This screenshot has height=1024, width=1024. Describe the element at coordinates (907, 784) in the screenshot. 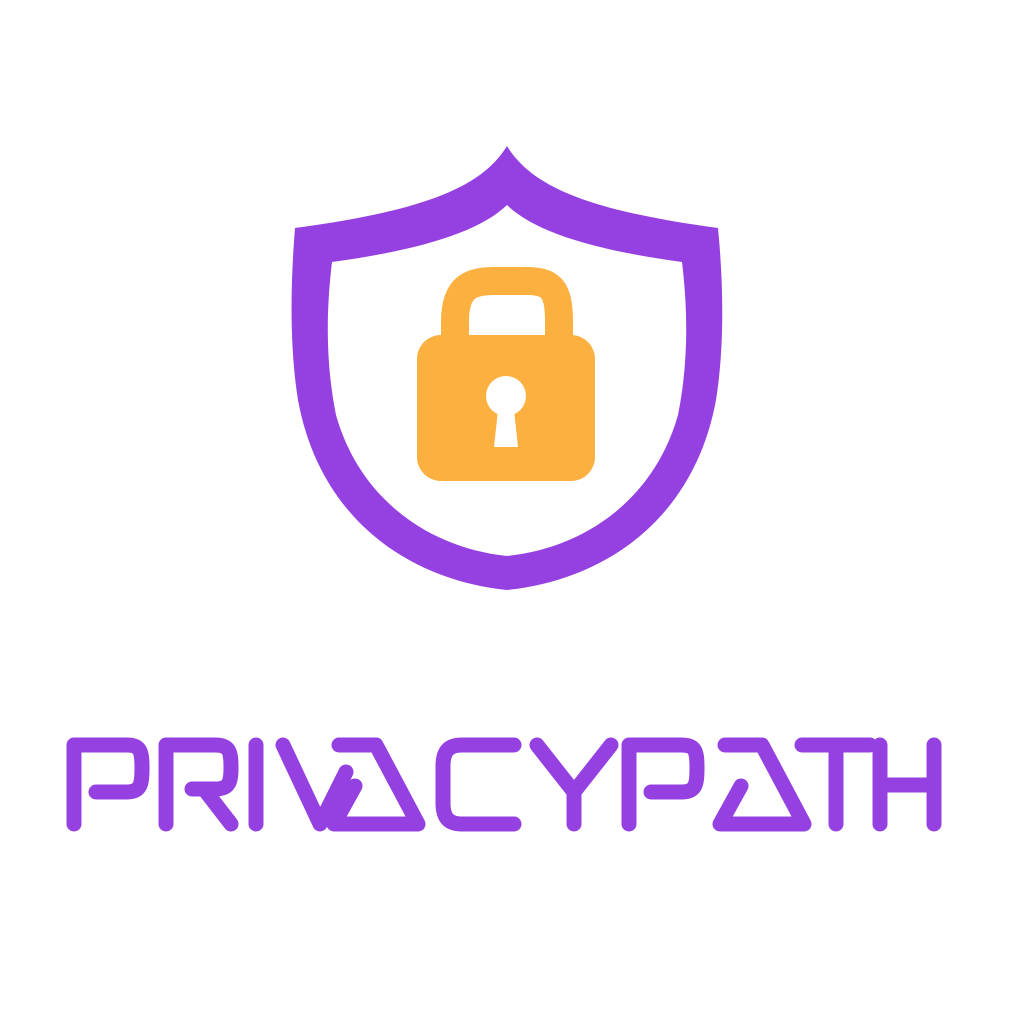

I see `glyph-h` at that location.